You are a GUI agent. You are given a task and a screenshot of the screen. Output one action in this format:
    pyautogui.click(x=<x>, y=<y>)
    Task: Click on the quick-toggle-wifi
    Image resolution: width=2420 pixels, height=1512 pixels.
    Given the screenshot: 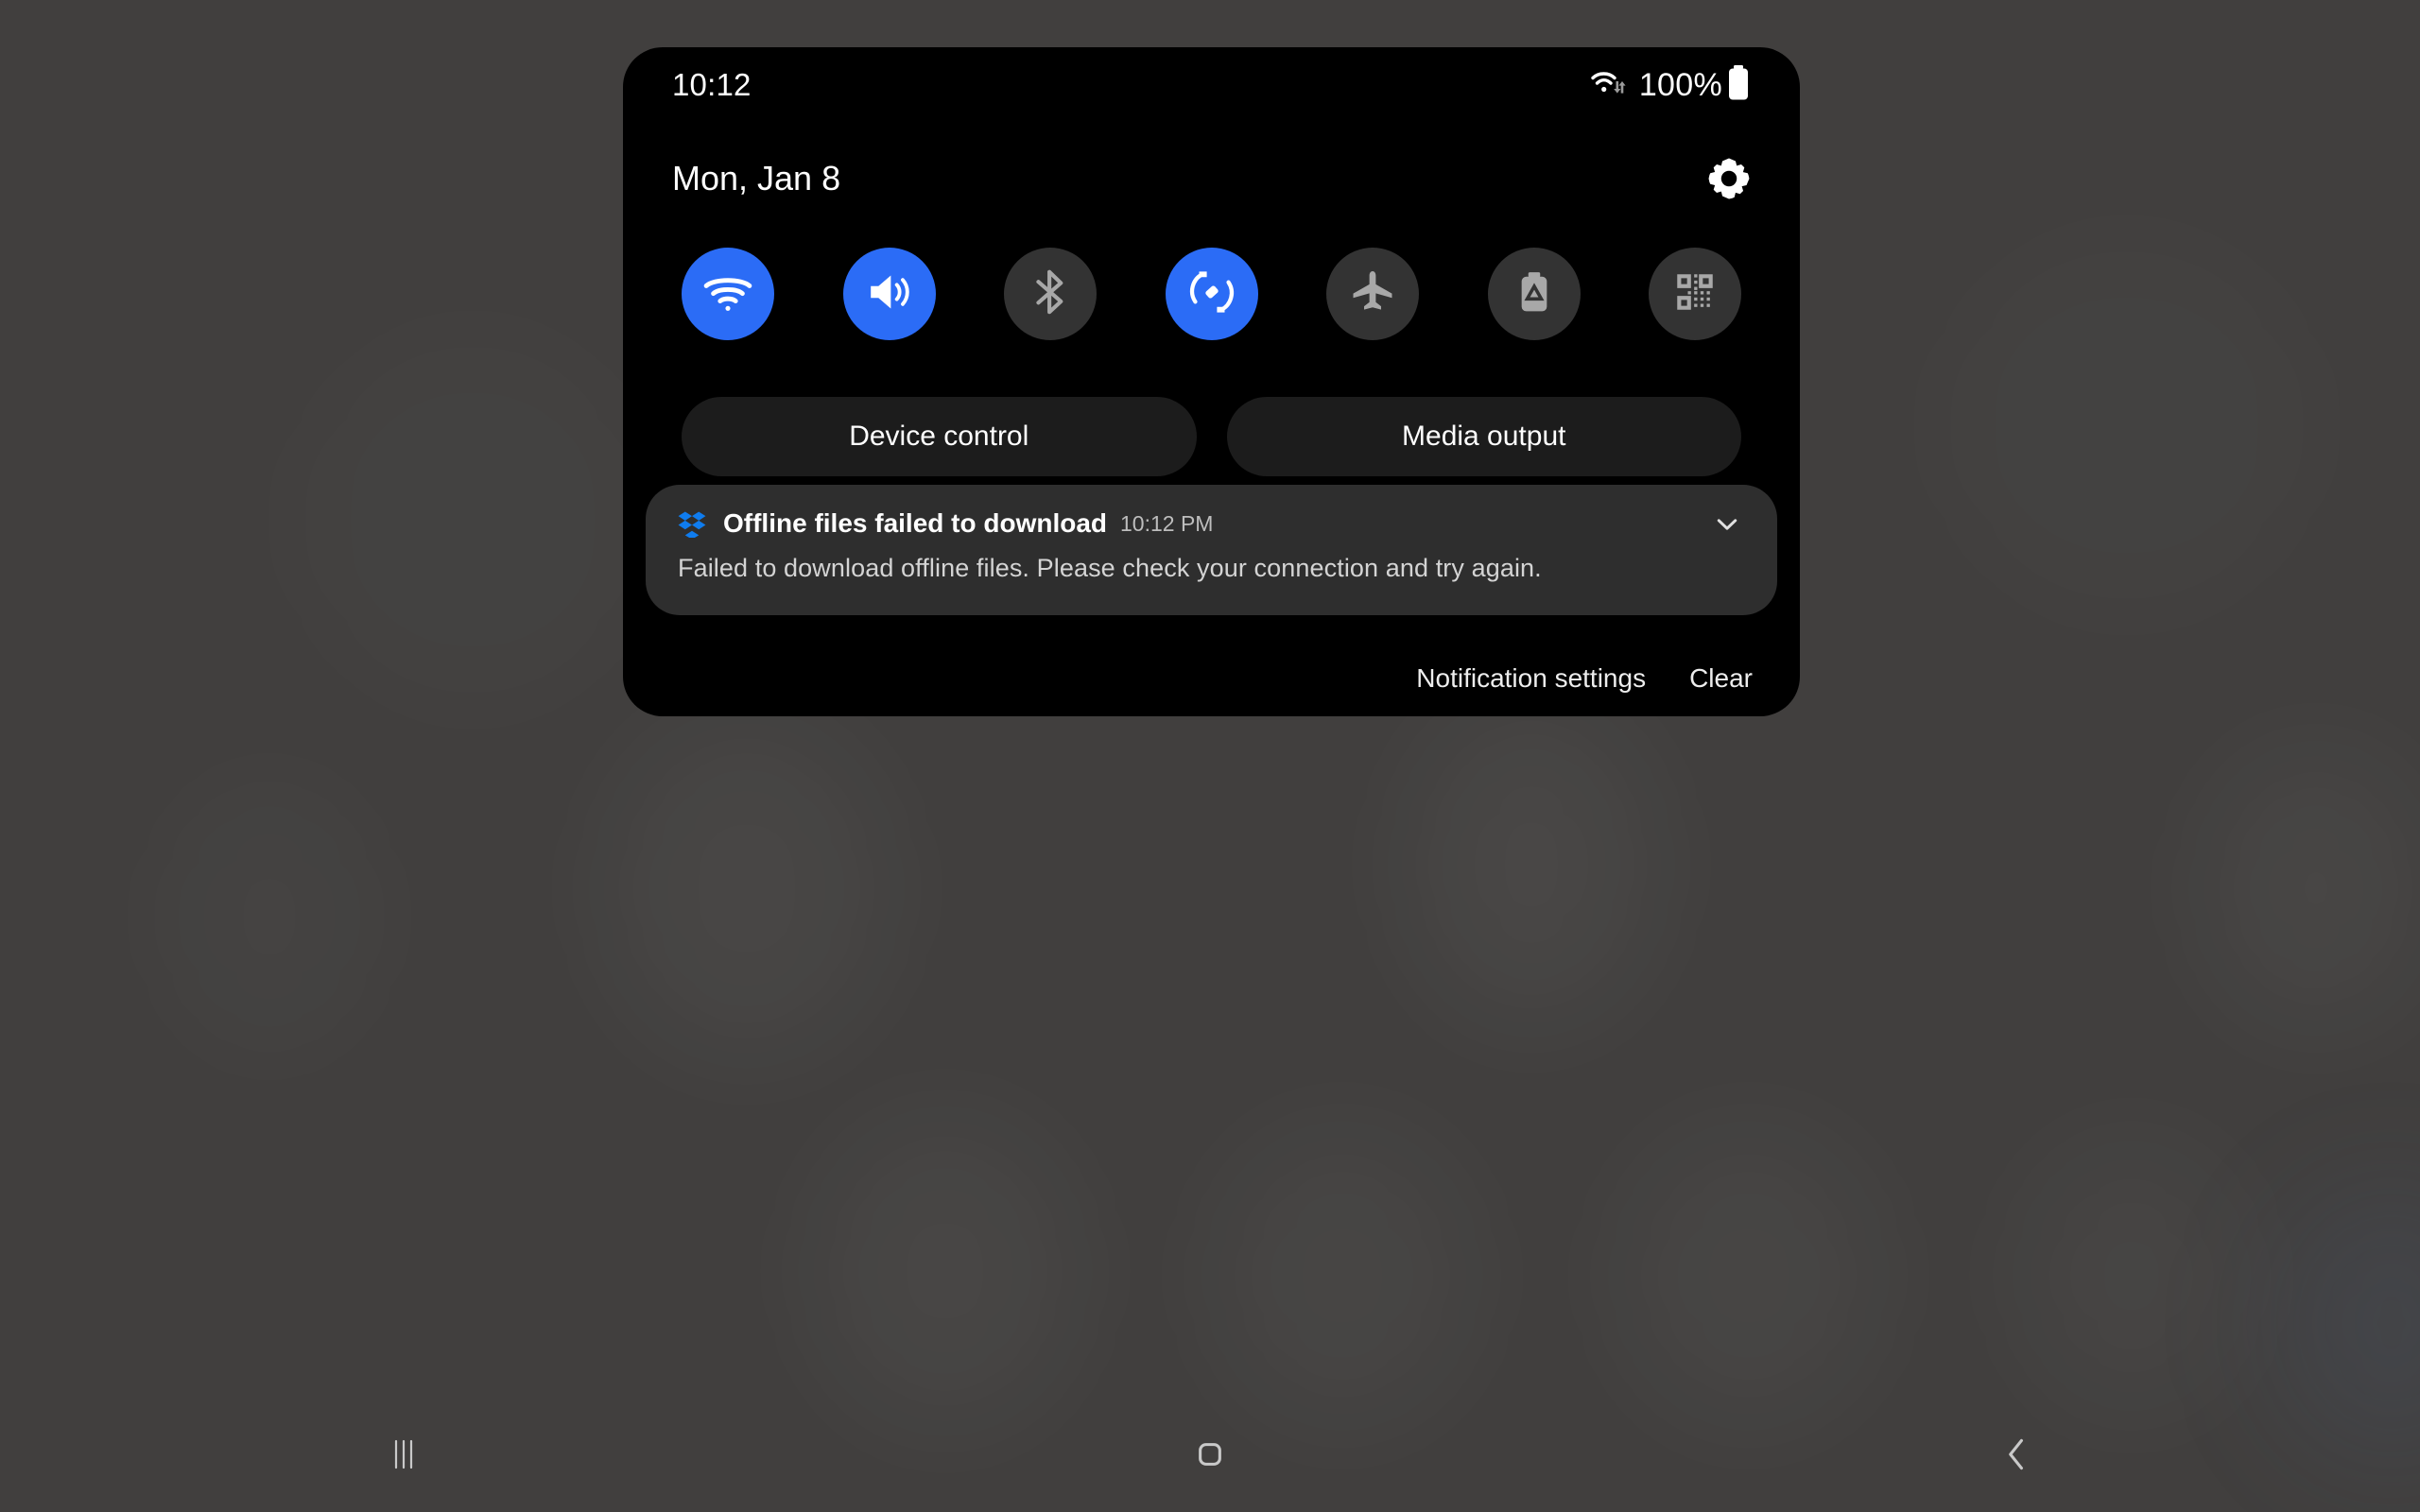 What is the action you would take?
    pyautogui.click(x=728, y=294)
    